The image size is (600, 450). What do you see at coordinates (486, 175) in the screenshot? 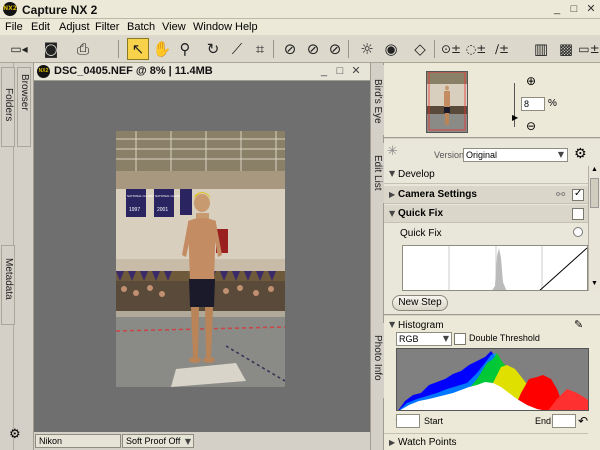
I see `develop-section-header: ▼ Develop` at bounding box center [486, 175].